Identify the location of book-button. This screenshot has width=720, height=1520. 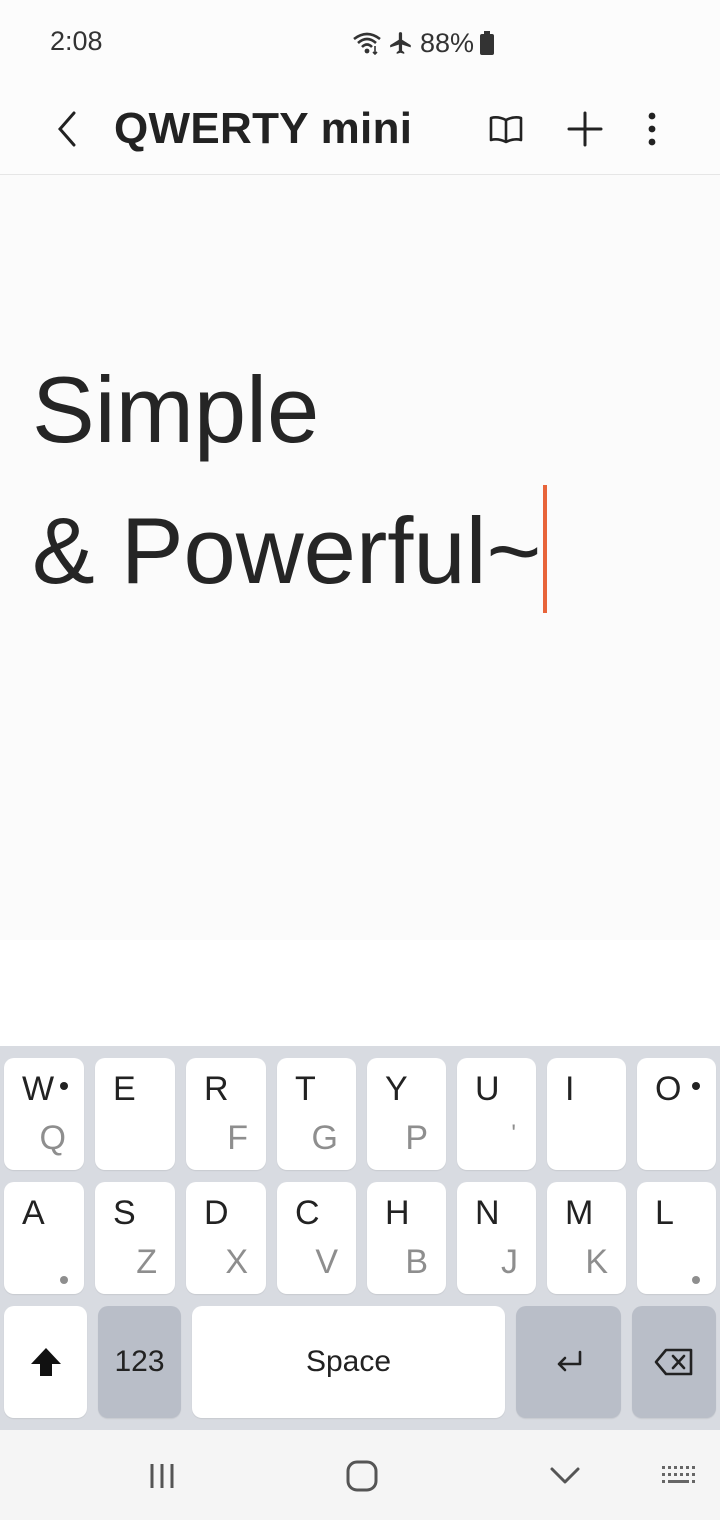
(506, 129).